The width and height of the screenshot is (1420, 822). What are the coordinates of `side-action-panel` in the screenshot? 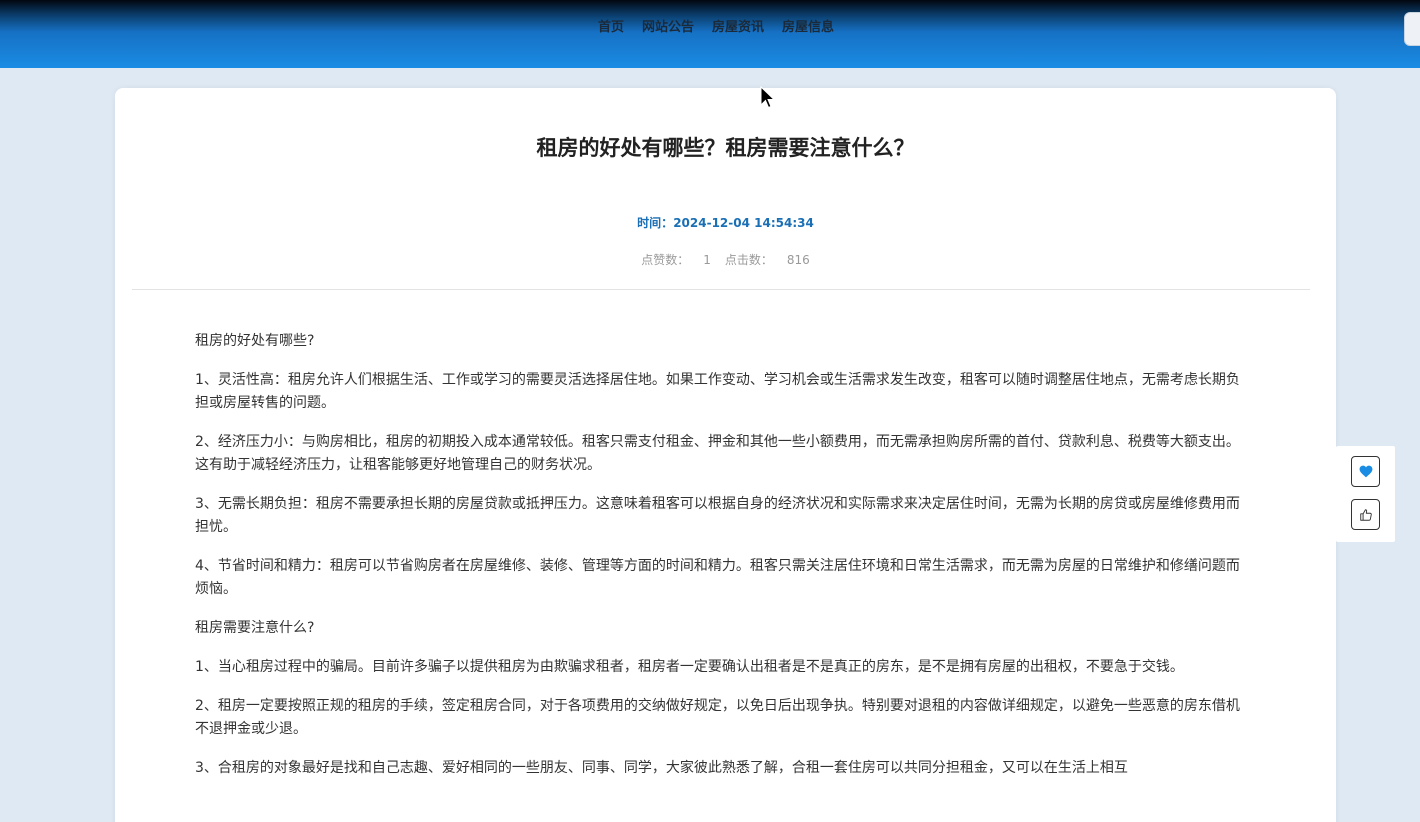 It's located at (1365, 494).